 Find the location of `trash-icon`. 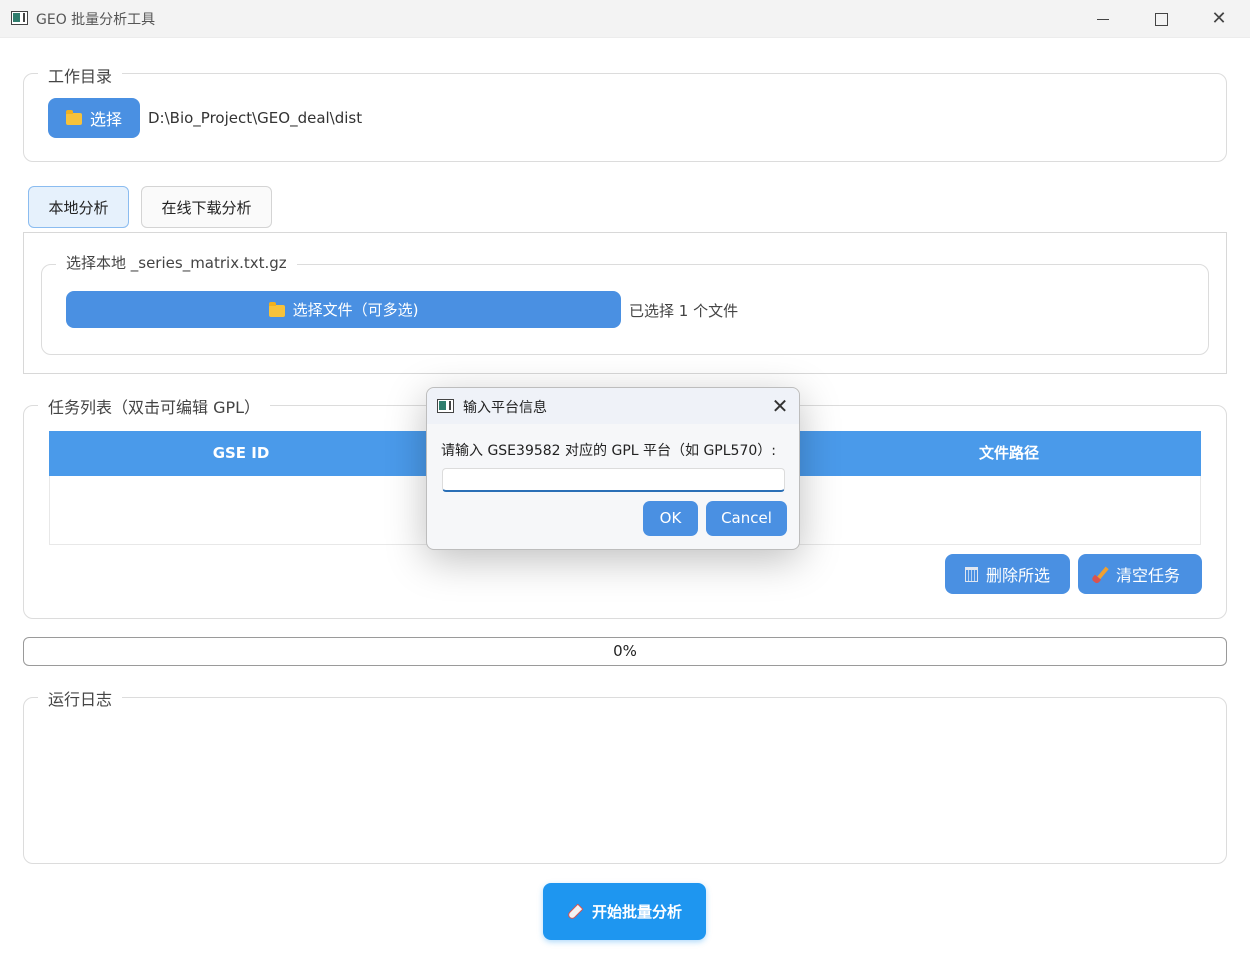

trash-icon is located at coordinates (971, 574).